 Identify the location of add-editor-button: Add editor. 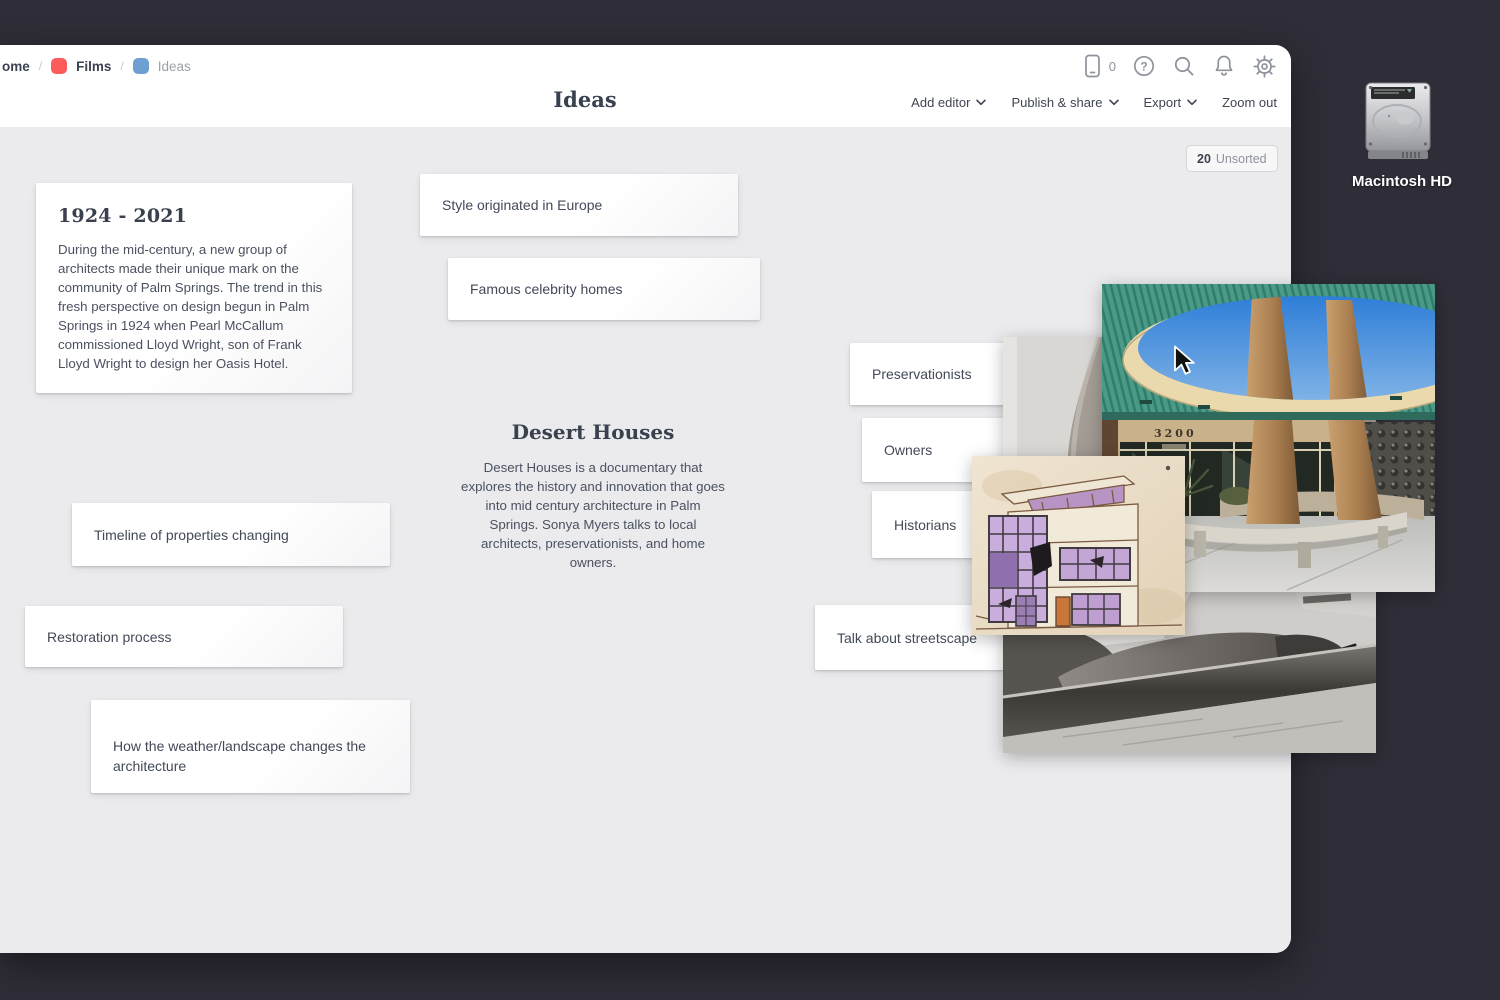
(949, 102).